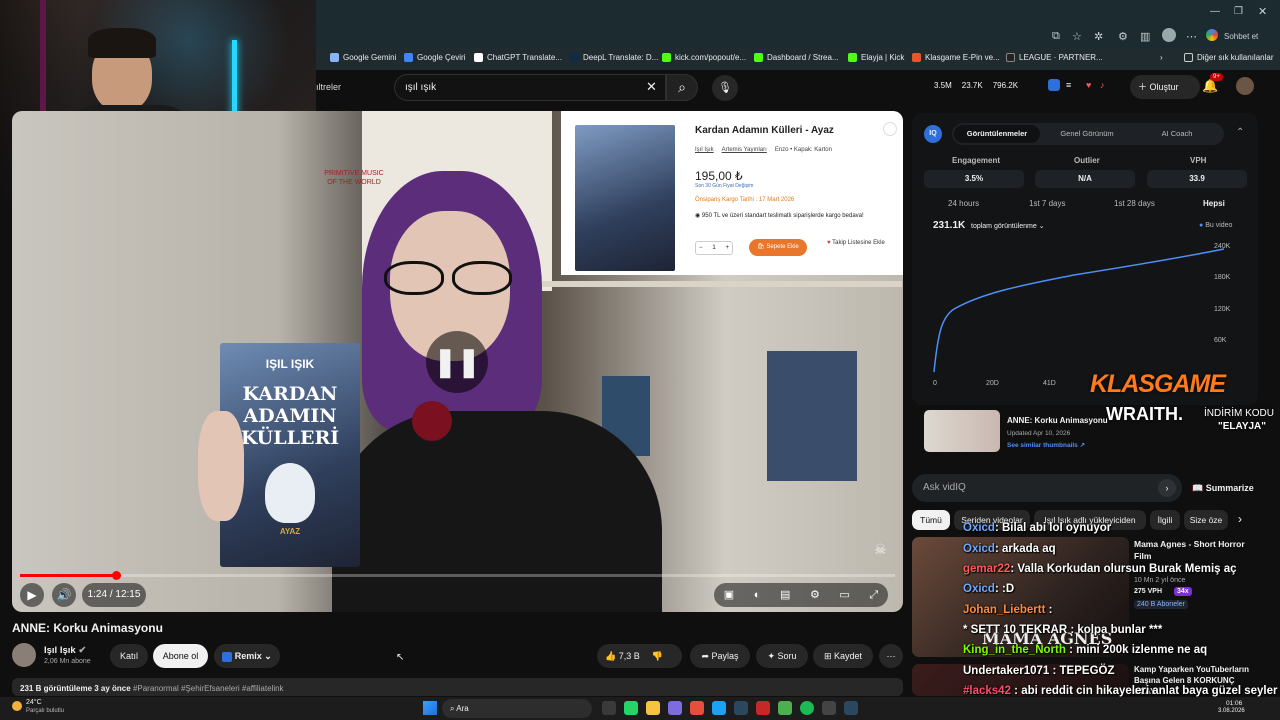 This screenshot has height=720, width=1280. Describe the element at coordinates (612, 656) in the screenshot. I see `like-icon: 👍` at that location.